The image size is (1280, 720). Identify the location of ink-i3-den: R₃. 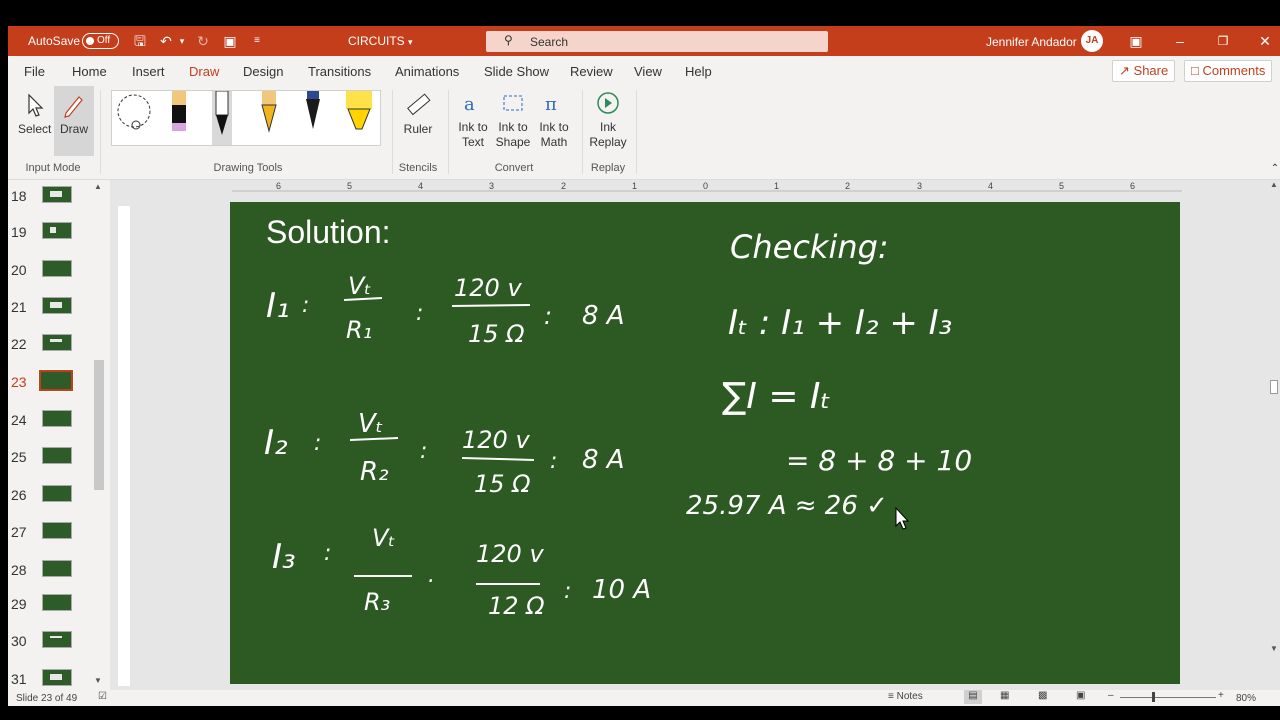
(377, 602).